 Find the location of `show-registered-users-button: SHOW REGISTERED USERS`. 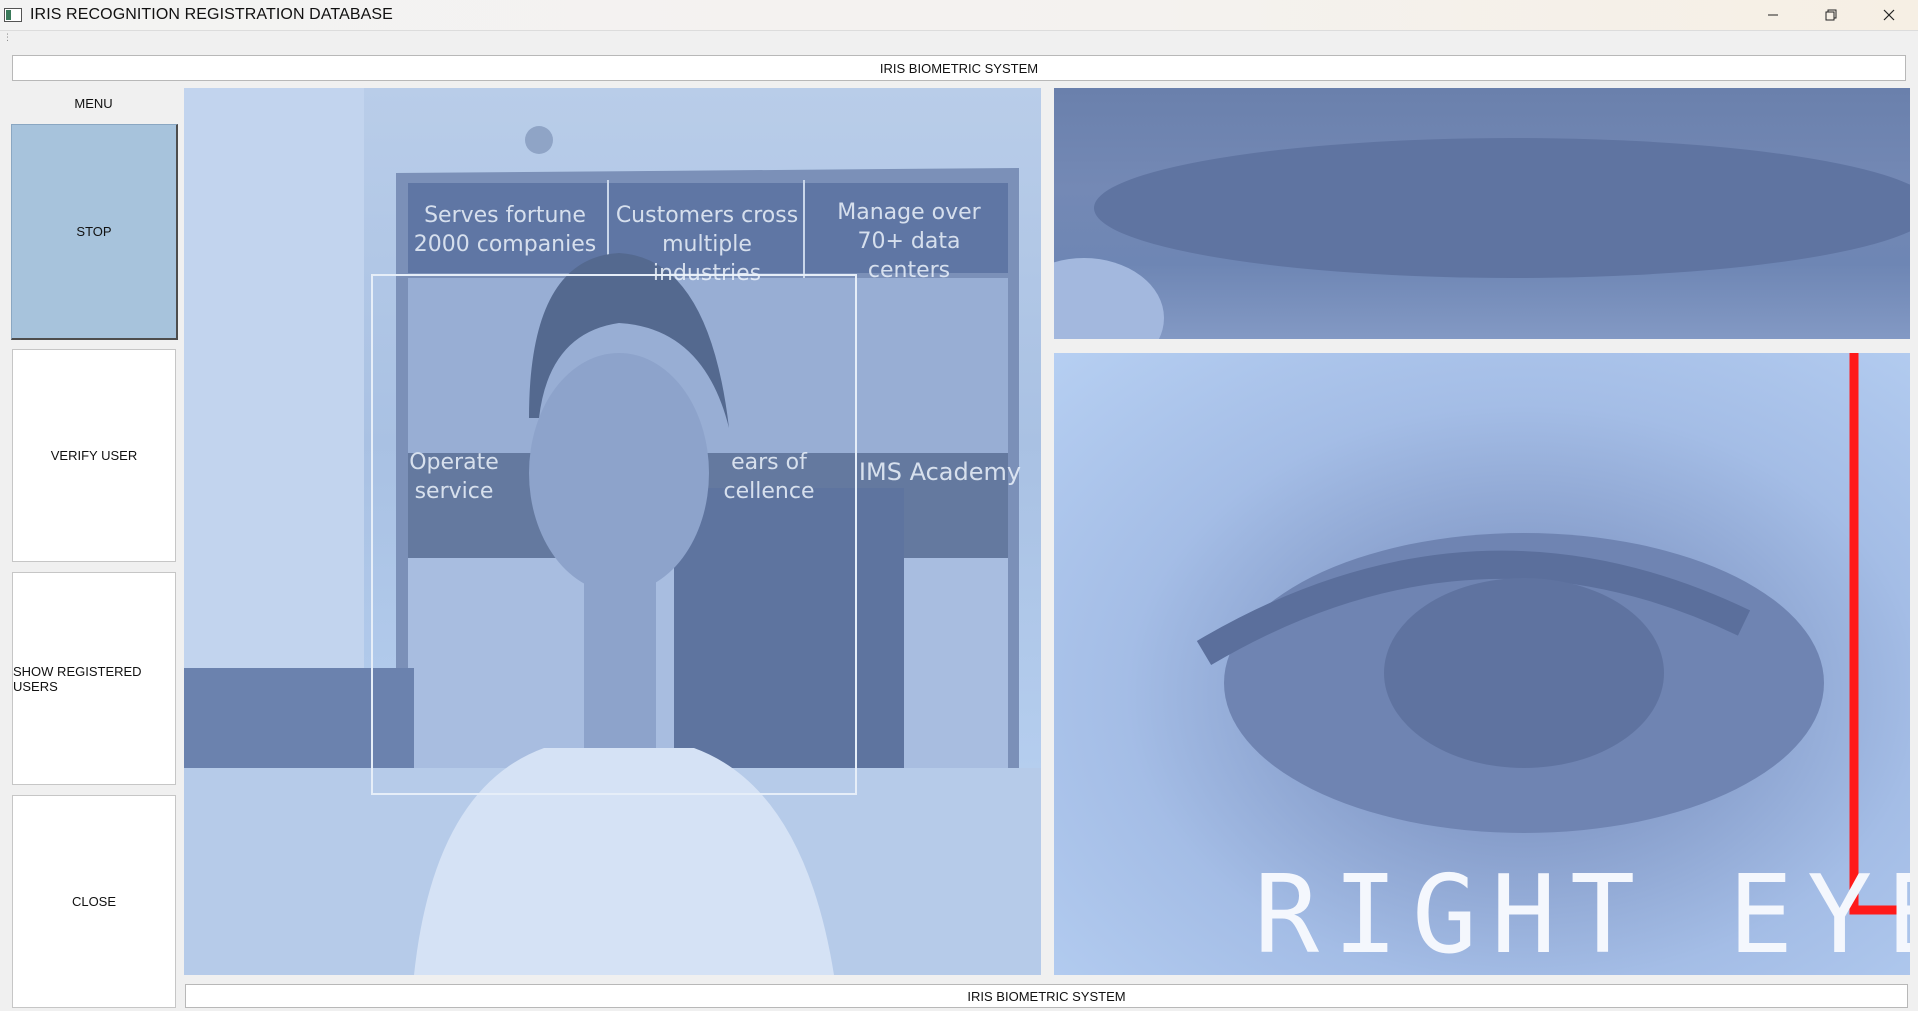

show-registered-users-button: SHOW REGISTERED USERS is located at coordinates (94, 678).